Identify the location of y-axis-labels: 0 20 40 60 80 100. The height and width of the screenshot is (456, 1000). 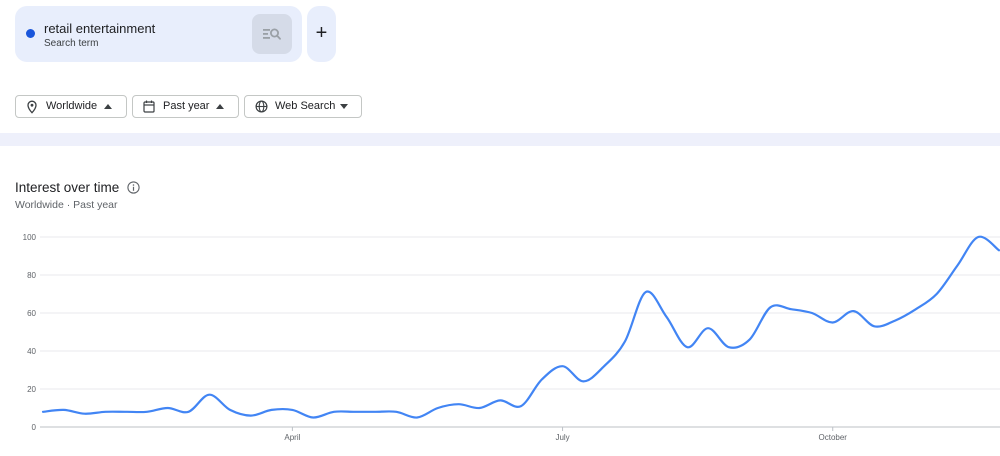
(30, 332).